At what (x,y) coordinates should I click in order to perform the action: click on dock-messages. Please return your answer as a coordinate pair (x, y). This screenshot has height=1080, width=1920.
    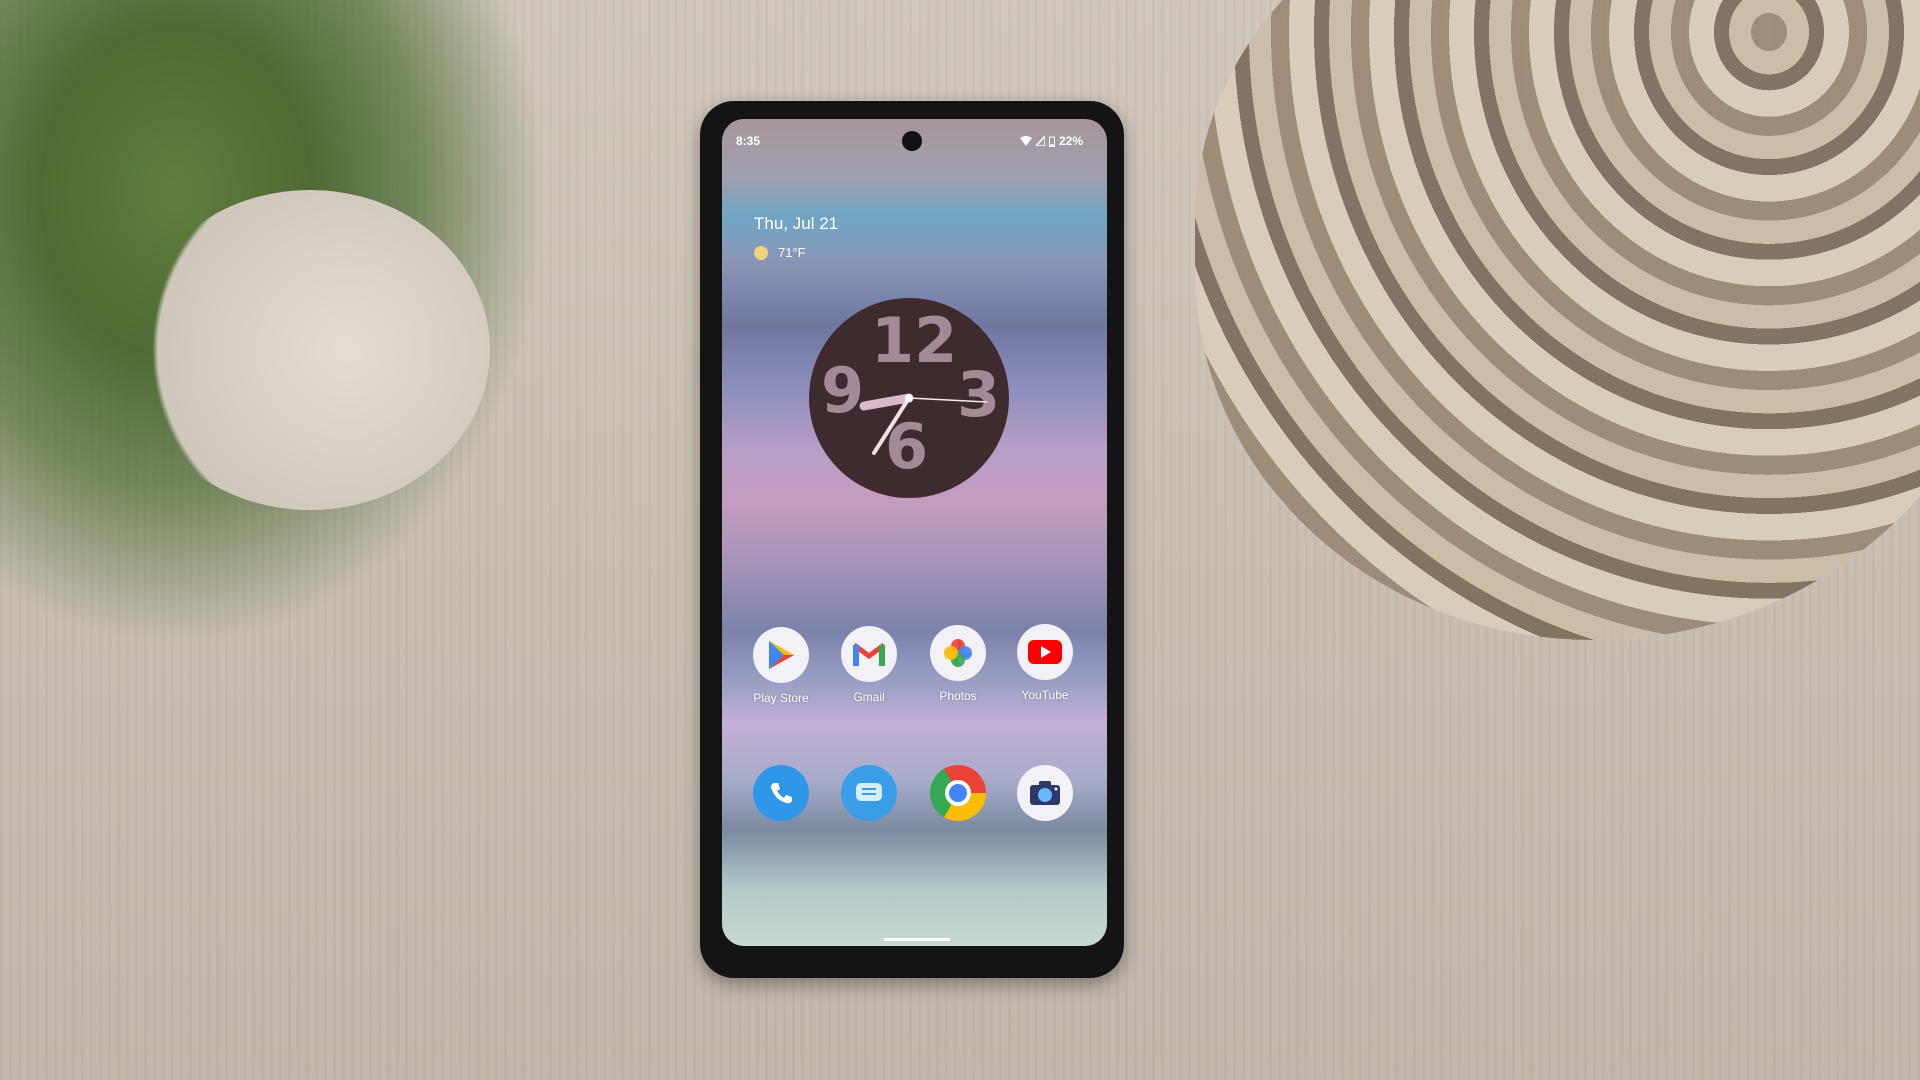
    Looking at the image, I should click on (869, 793).